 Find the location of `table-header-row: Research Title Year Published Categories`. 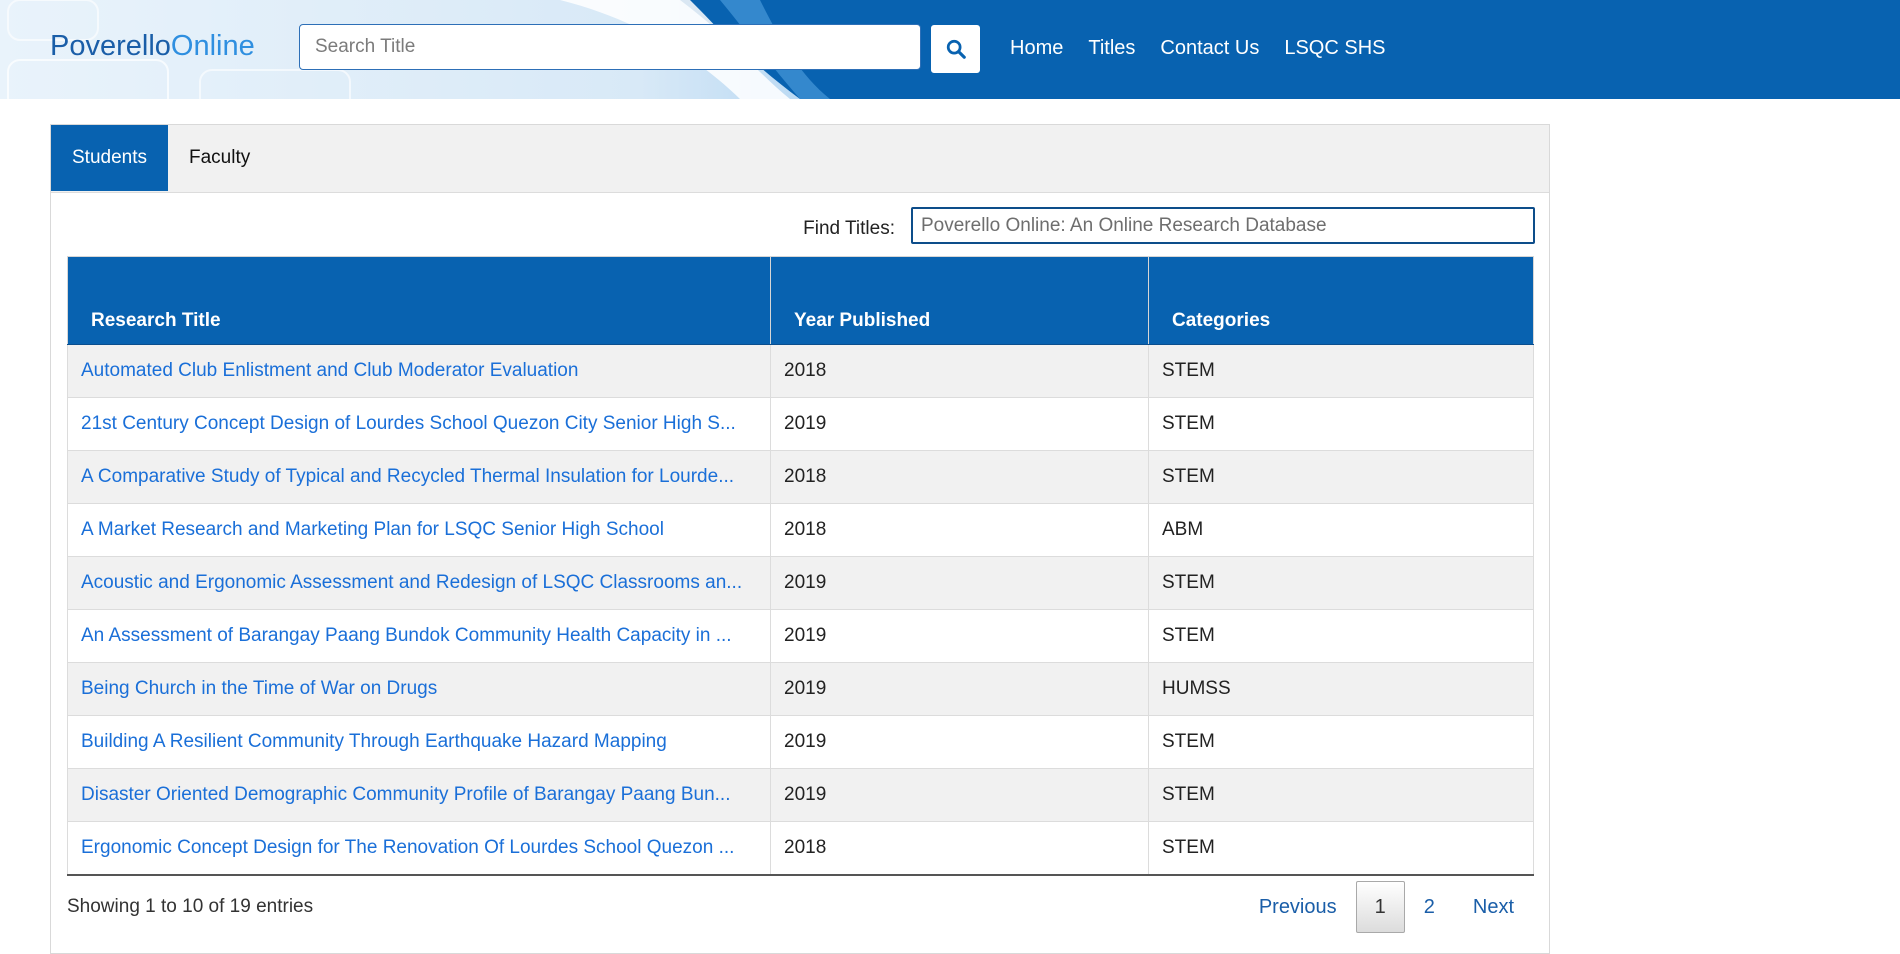

table-header-row: Research Title Year Published Categories is located at coordinates (800, 300).